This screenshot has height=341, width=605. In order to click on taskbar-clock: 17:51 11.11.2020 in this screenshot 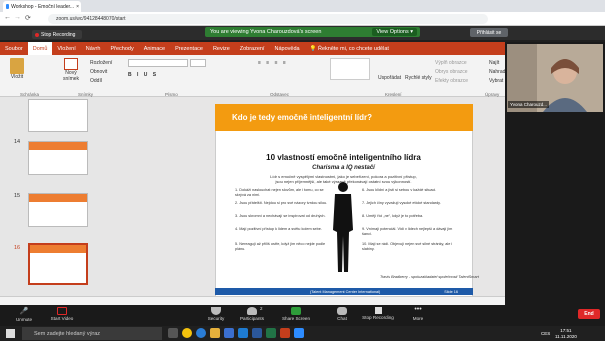, I will do `click(566, 334)`.